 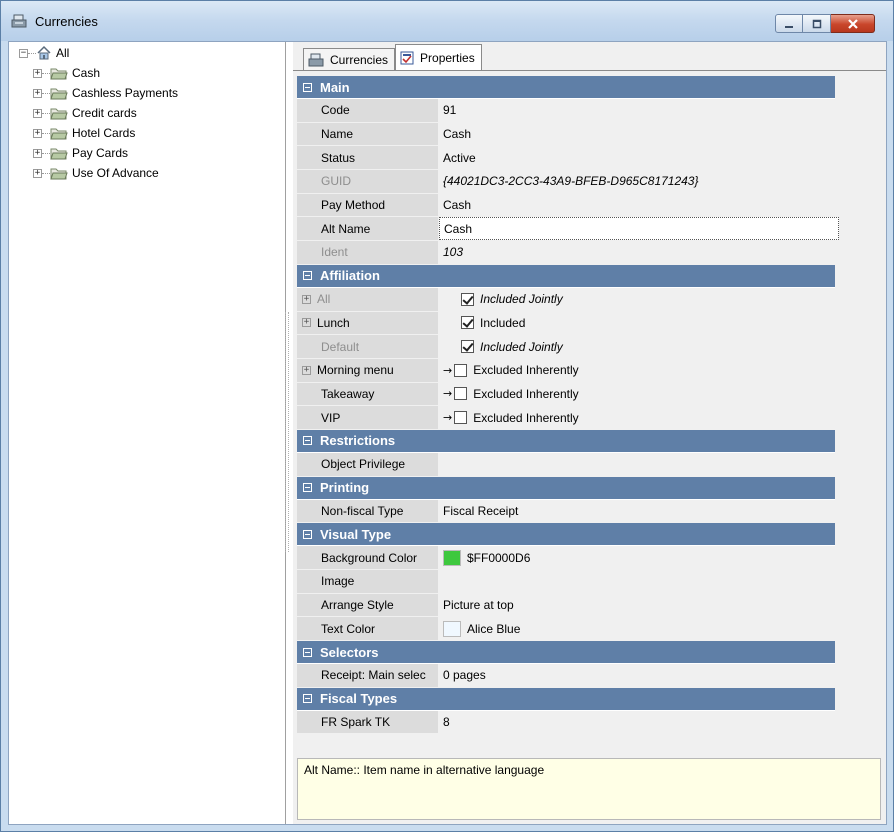 What do you see at coordinates (521, 299) in the screenshot?
I see `property-value: Included Jointly` at bounding box center [521, 299].